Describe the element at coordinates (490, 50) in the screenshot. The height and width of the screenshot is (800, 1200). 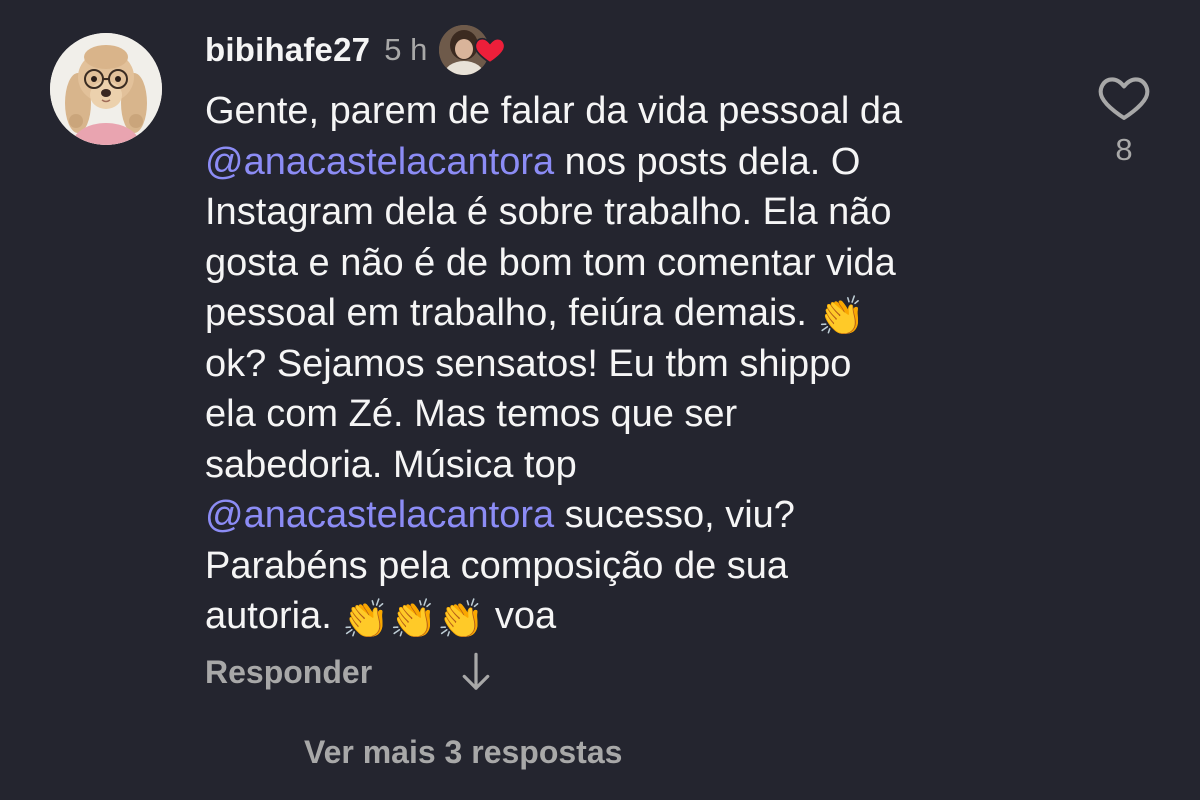
I see `heart-icon` at that location.